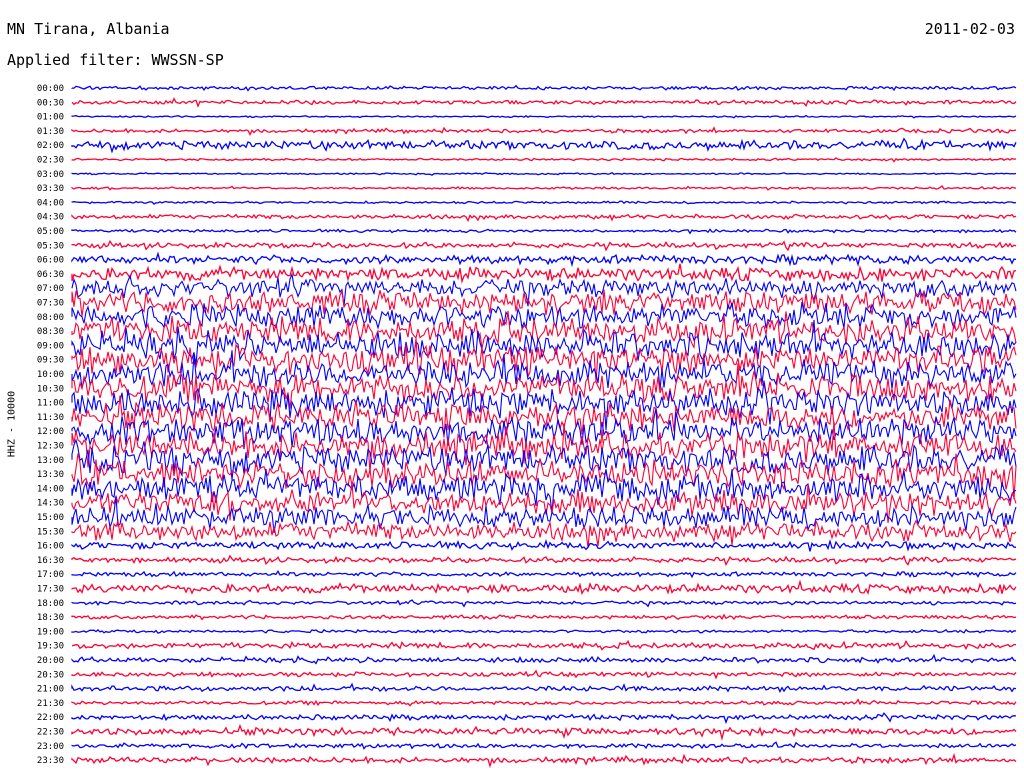 The height and width of the screenshot is (780, 1024). What do you see at coordinates (50, 661) in the screenshot?
I see `row-tick-label: 20:00` at bounding box center [50, 661].